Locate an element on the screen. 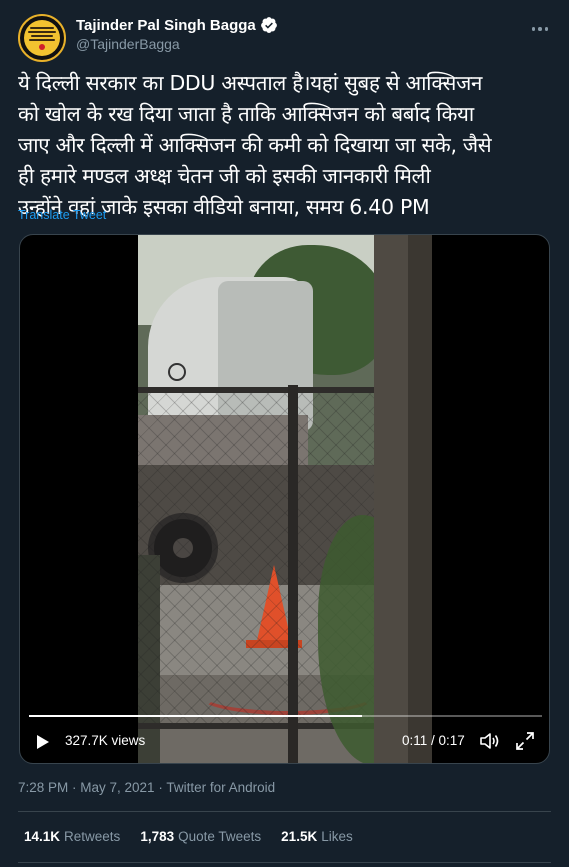 This screenshot has width=569, height=867. view-count: 327.7K views is located at coordinates (105, 740).